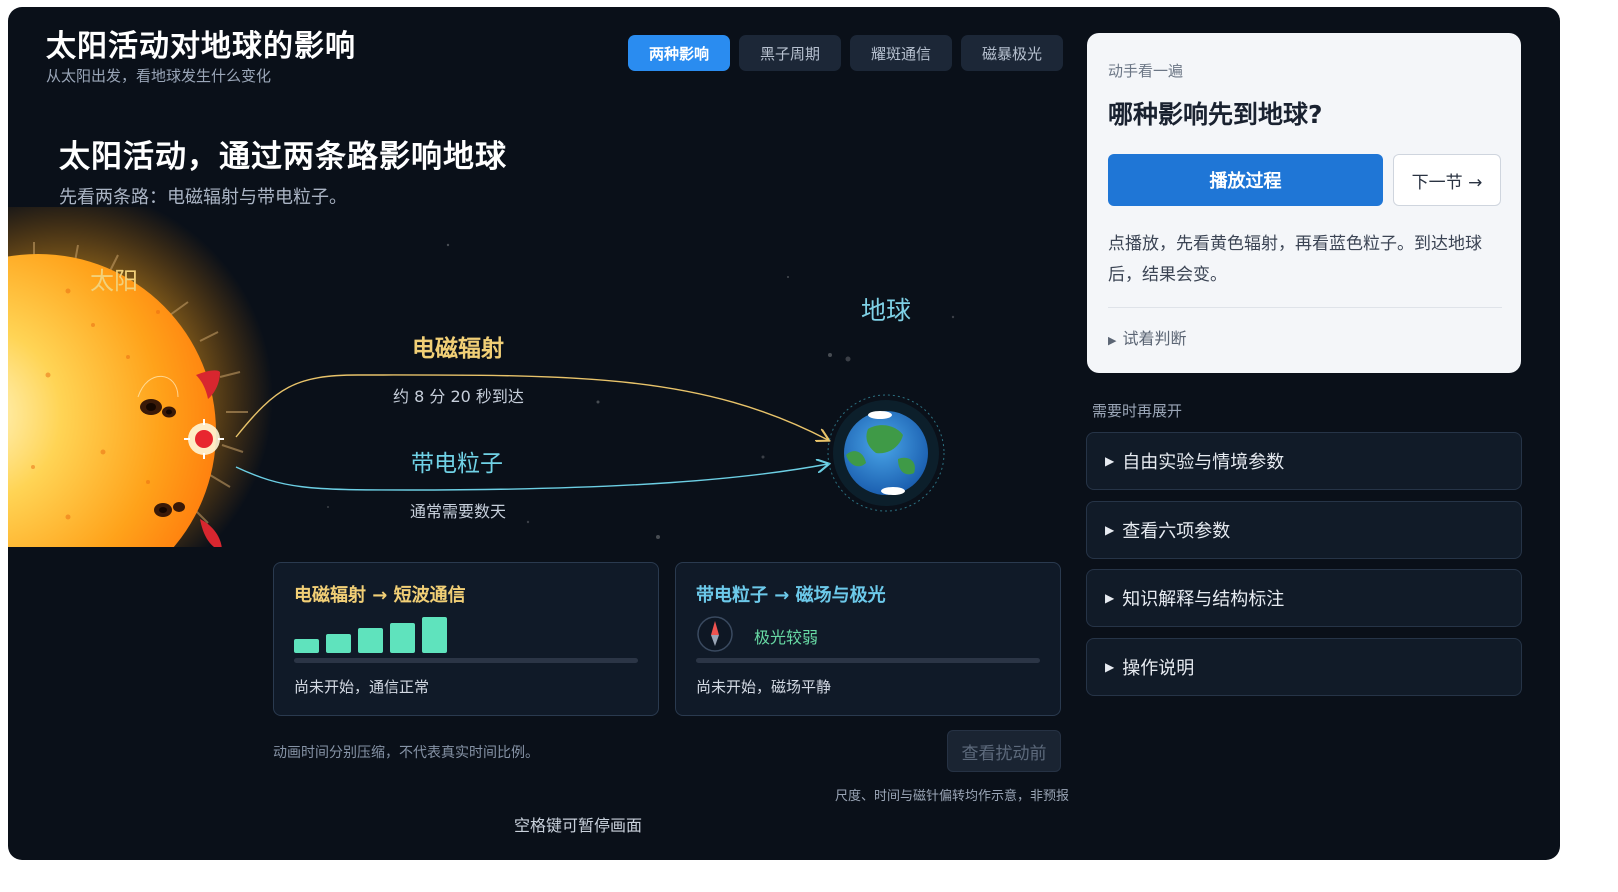  Describe the element at coordinates (1304, 598) in the screenshot. I see `accordion-knowledge: ▶ 知识解释与结构标注` at that location.